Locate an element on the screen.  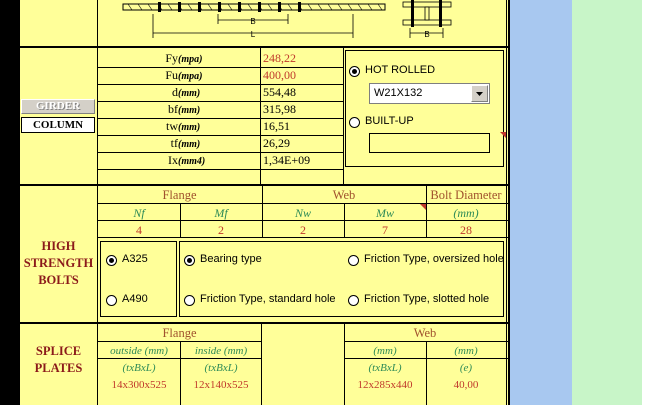
profile-select-button is located at coordinates (479, 93).